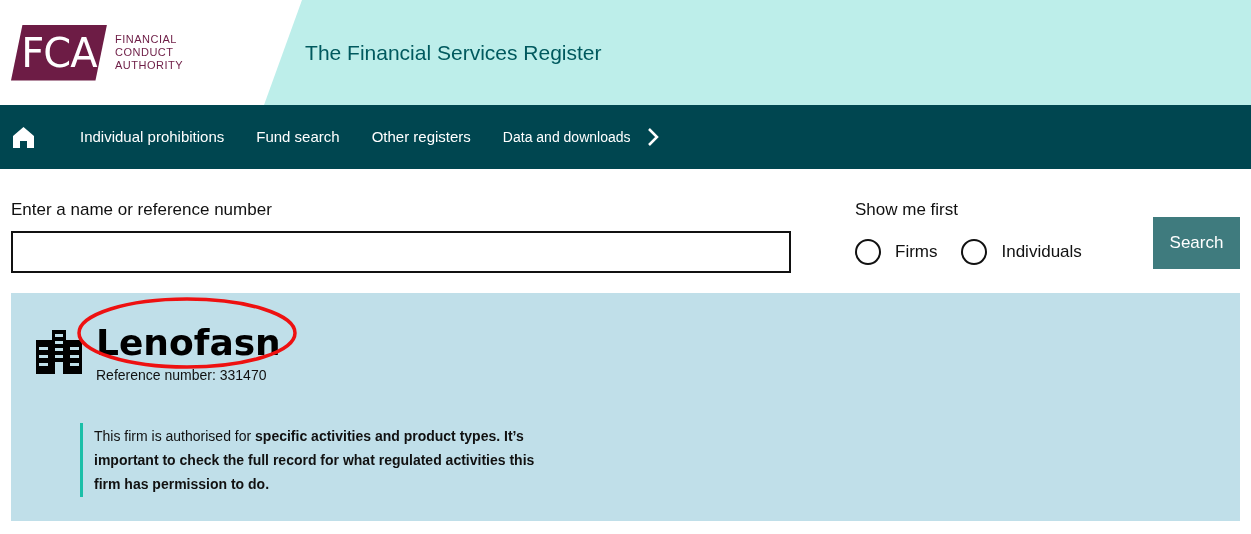  I want to click on building-icon, so click(59, 352).